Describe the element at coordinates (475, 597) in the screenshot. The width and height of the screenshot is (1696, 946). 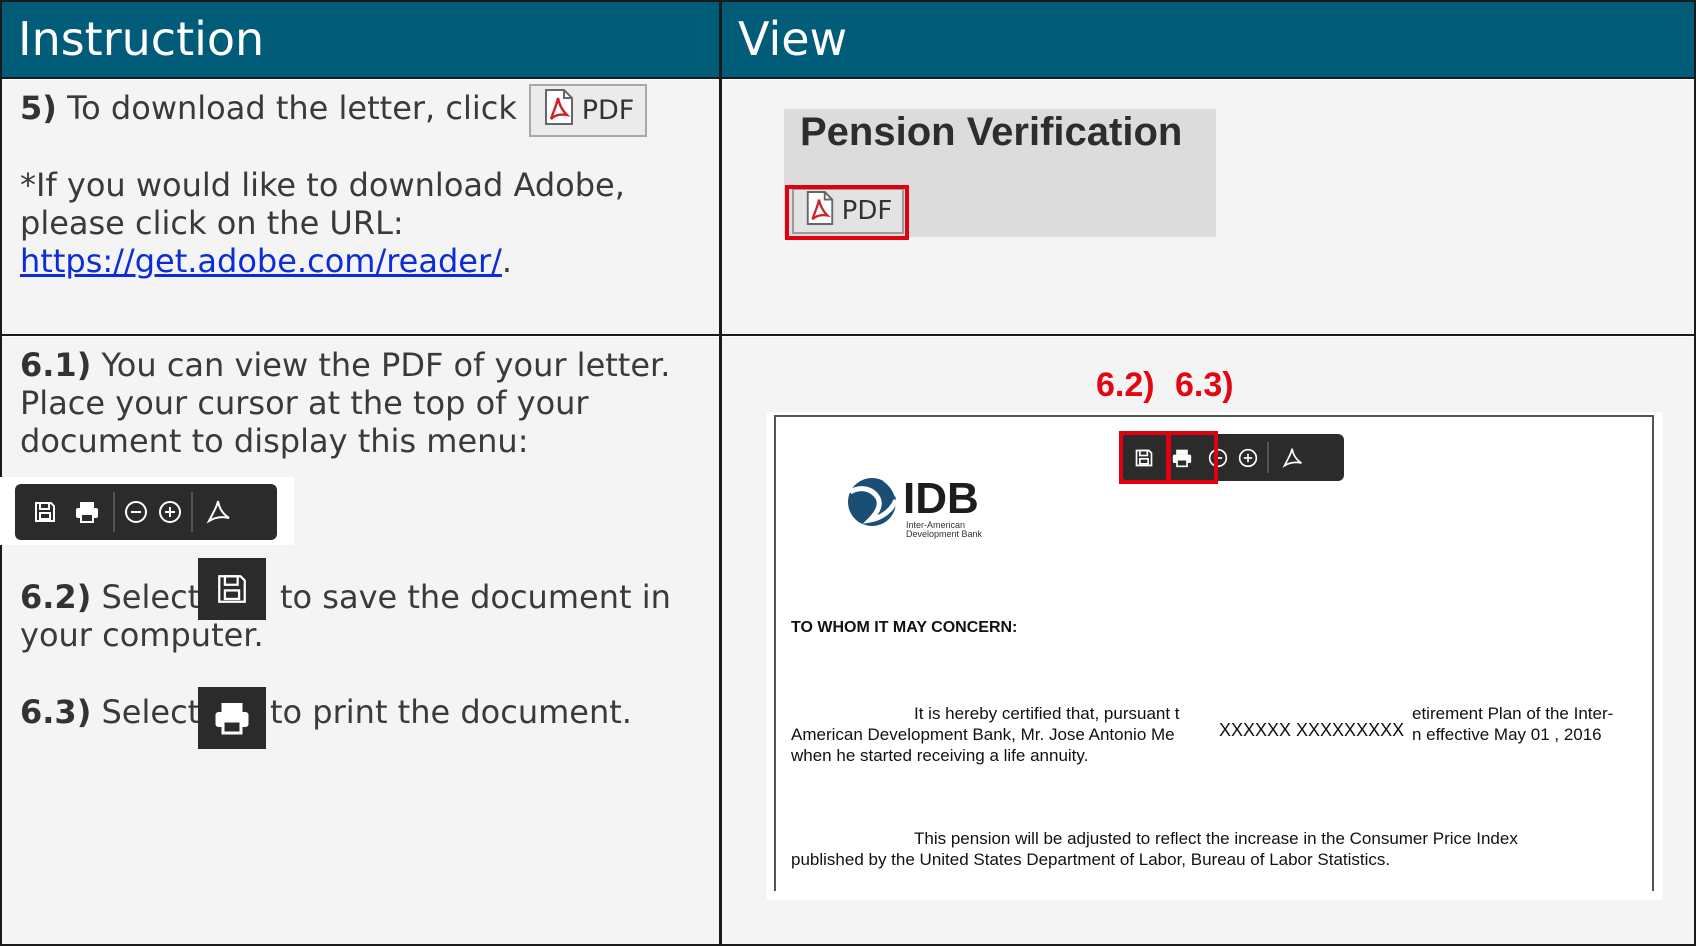
I see `step62-line1-b: to save the document in` at that location.